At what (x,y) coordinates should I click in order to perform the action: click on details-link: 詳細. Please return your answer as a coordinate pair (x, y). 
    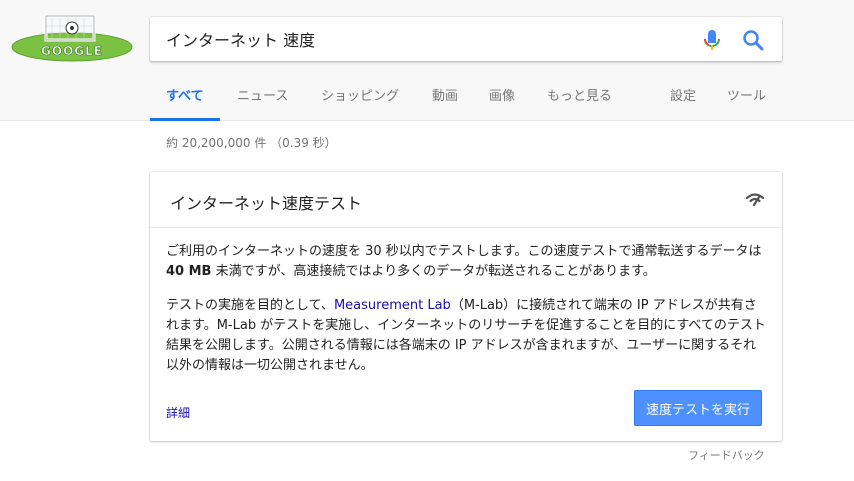
    Looking at the image, I should click on (178, 412).